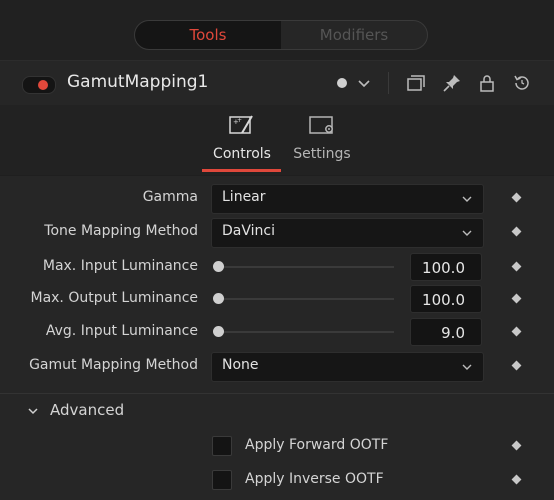 Image resolution: width=554 pixels, height=500 pixels. What do you see at coordinates (277, 83) in the screenshot?
I see `node-header: GamutMapping1` at bounding box center [277, 83].